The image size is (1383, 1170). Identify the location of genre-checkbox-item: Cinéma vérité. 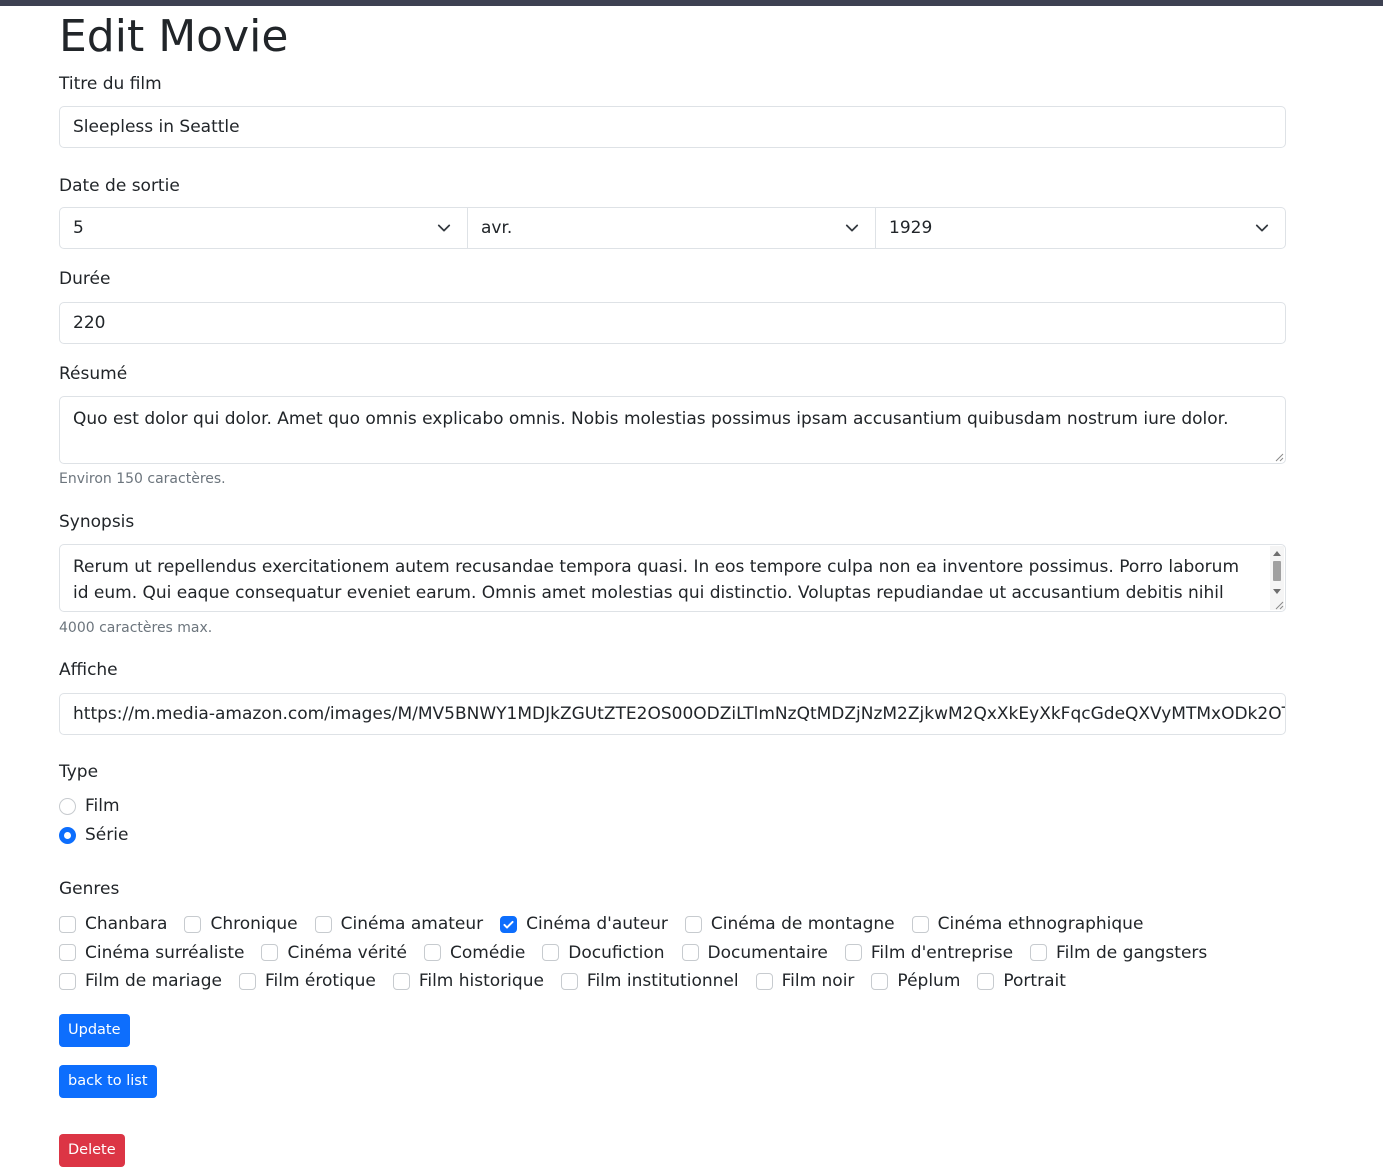
(334, 953).